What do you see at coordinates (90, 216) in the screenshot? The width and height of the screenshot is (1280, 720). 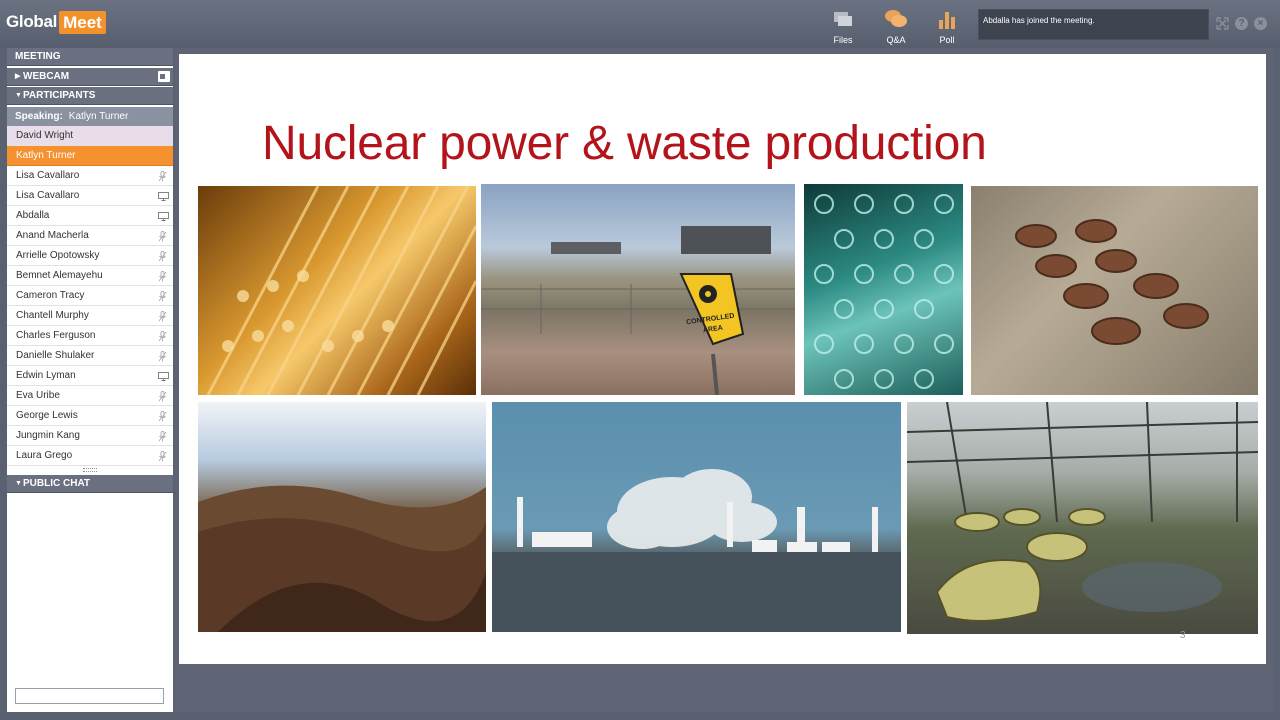 I see `participant-row: Abdalla` at bounding box center [90, 216].